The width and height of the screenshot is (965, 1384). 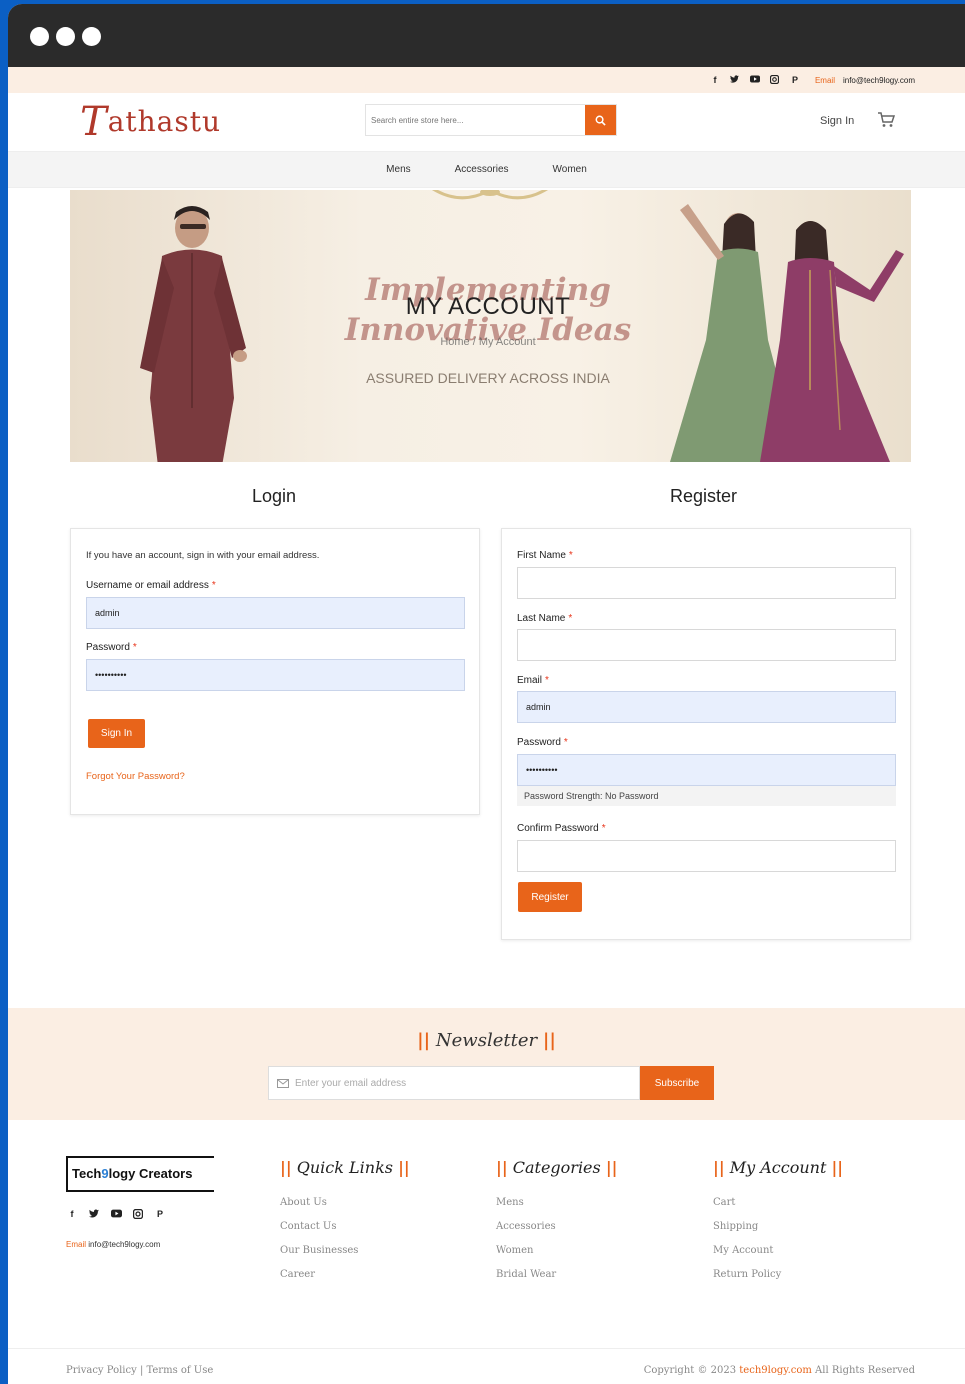 I want to click on copyright-suffix: All Rights Reserved, so click(x=865, y=1370).